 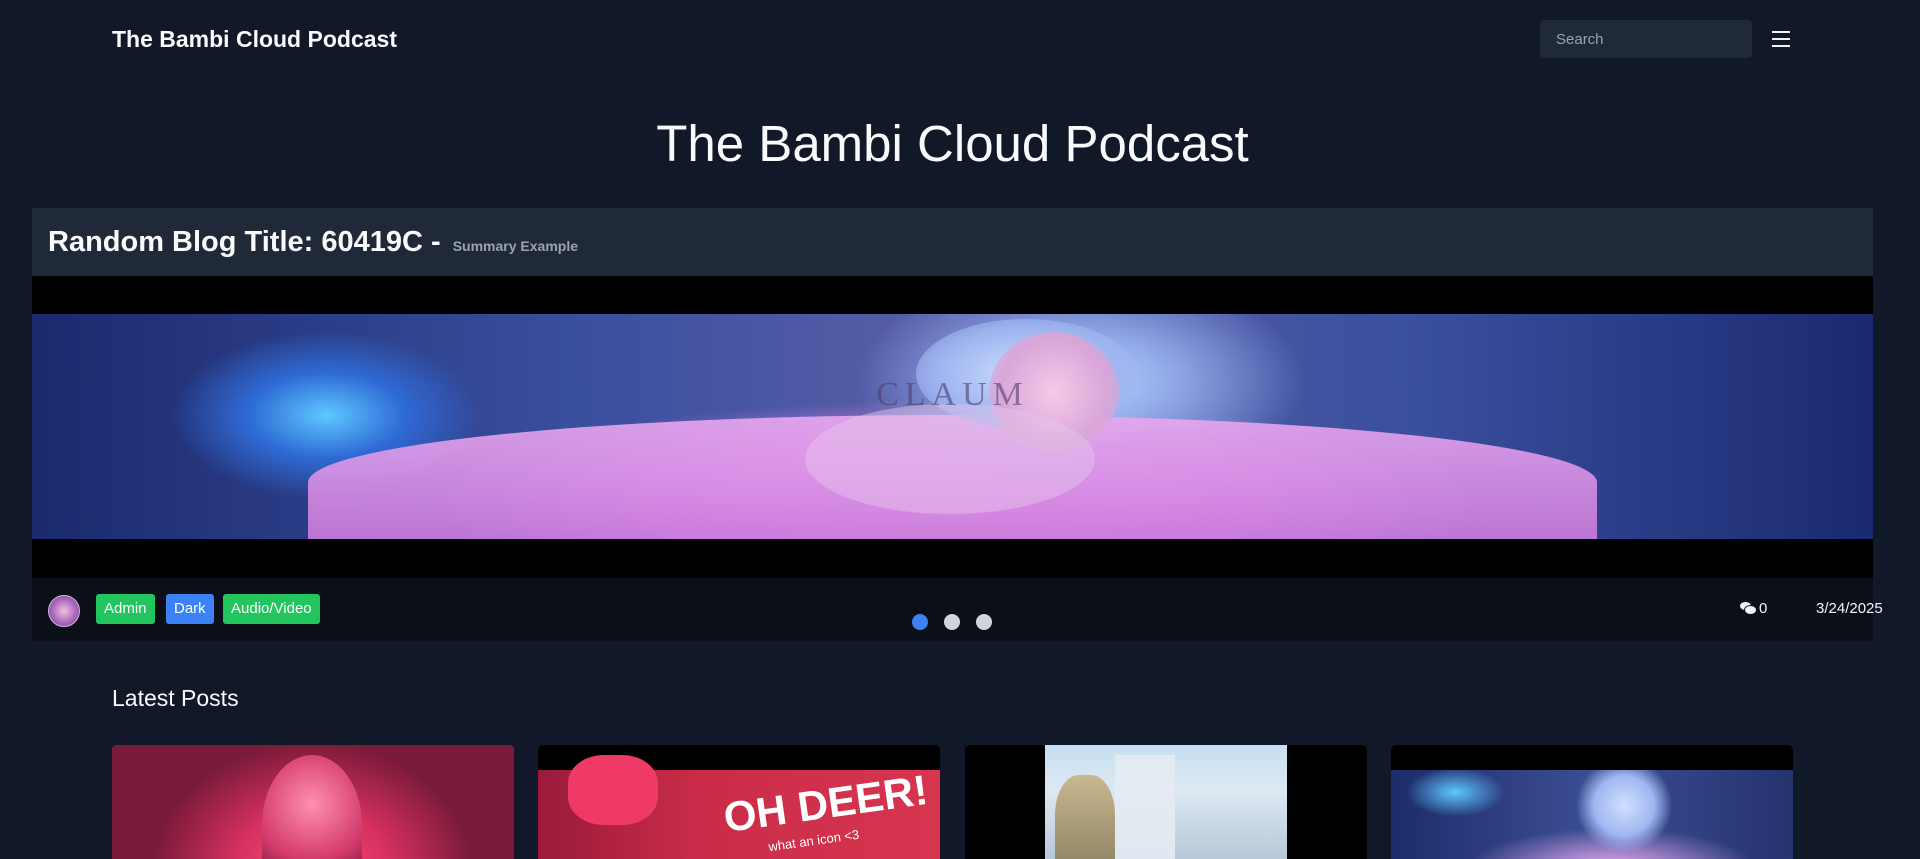 What do you see at coordinates (64, 611) in the screenshot?
I see `author-avatar` at bounding box center [64, 611].